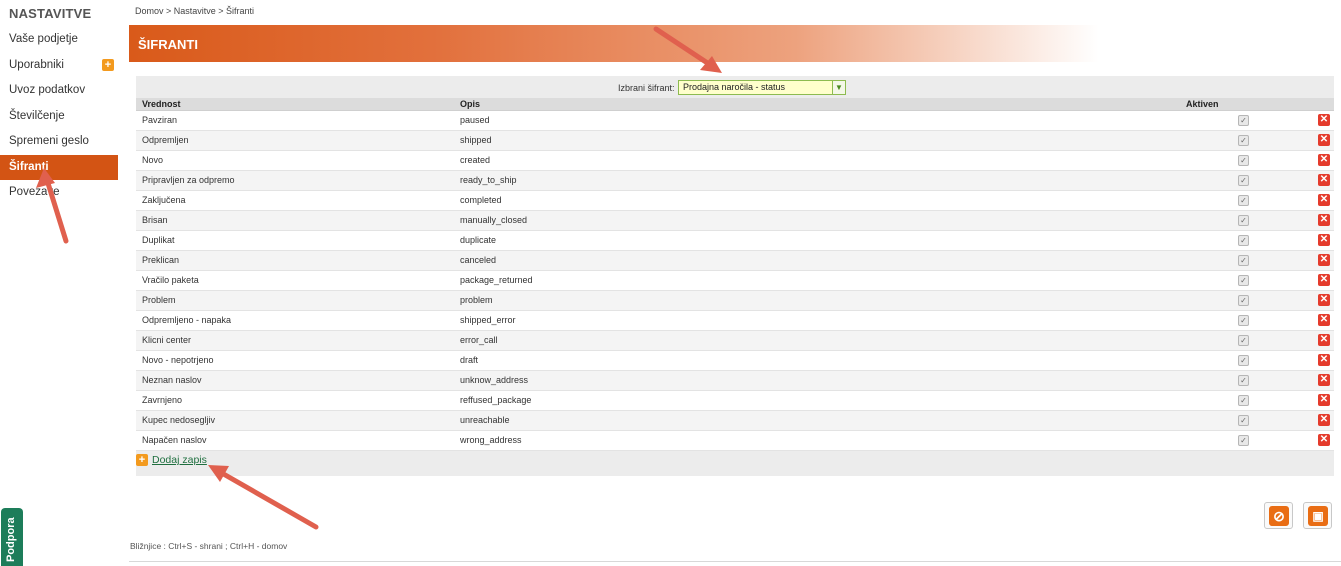  I want to click on breadcrumb: Domov > Nastavitve > Šifranti, so click(194, 11).